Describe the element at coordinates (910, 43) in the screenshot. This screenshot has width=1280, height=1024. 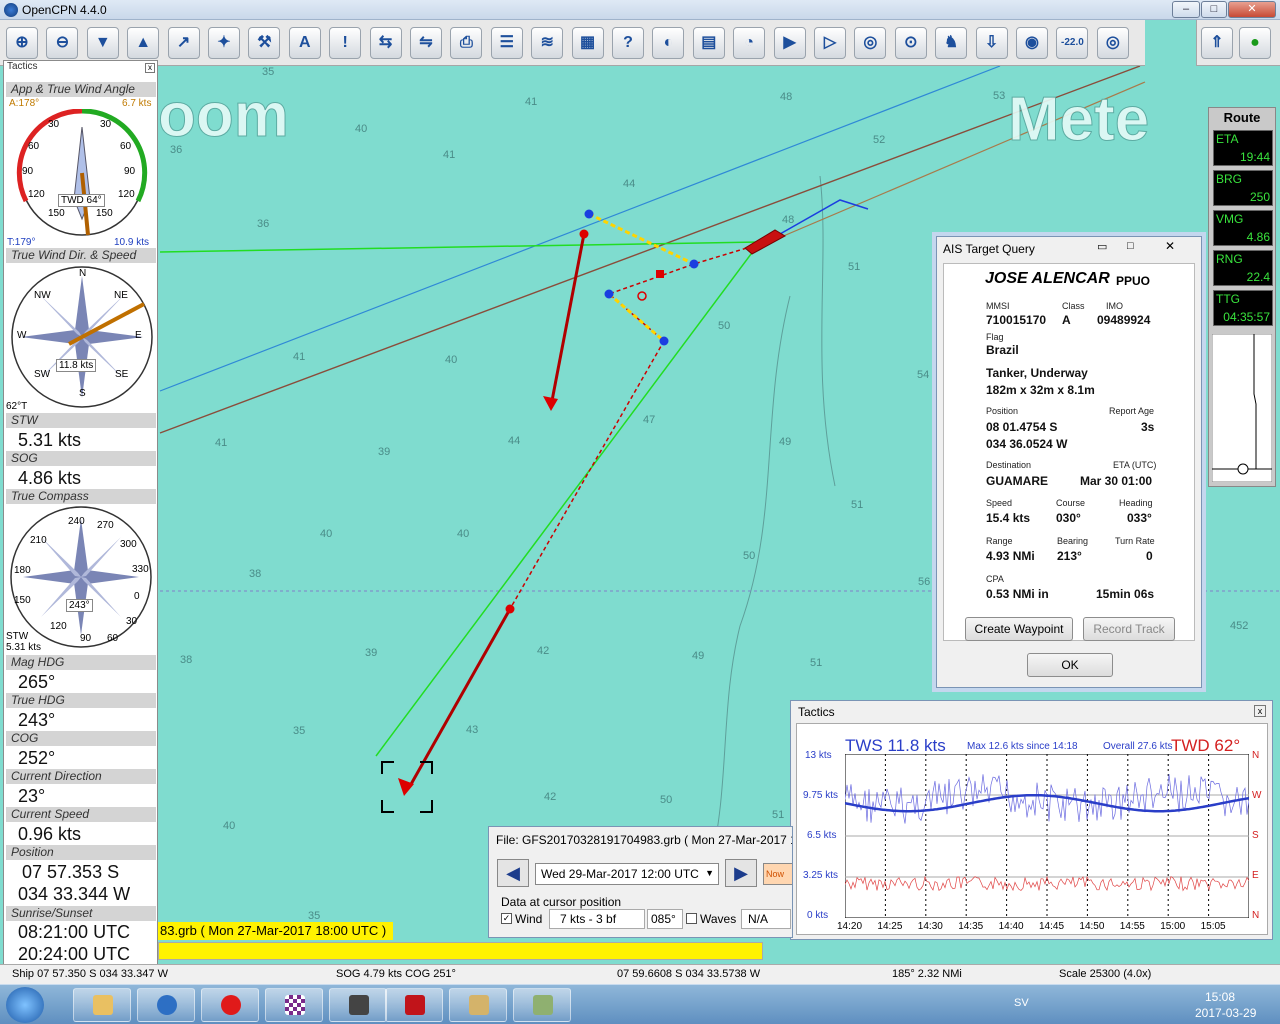
I see `logbook-icon: ⊙` at that location.